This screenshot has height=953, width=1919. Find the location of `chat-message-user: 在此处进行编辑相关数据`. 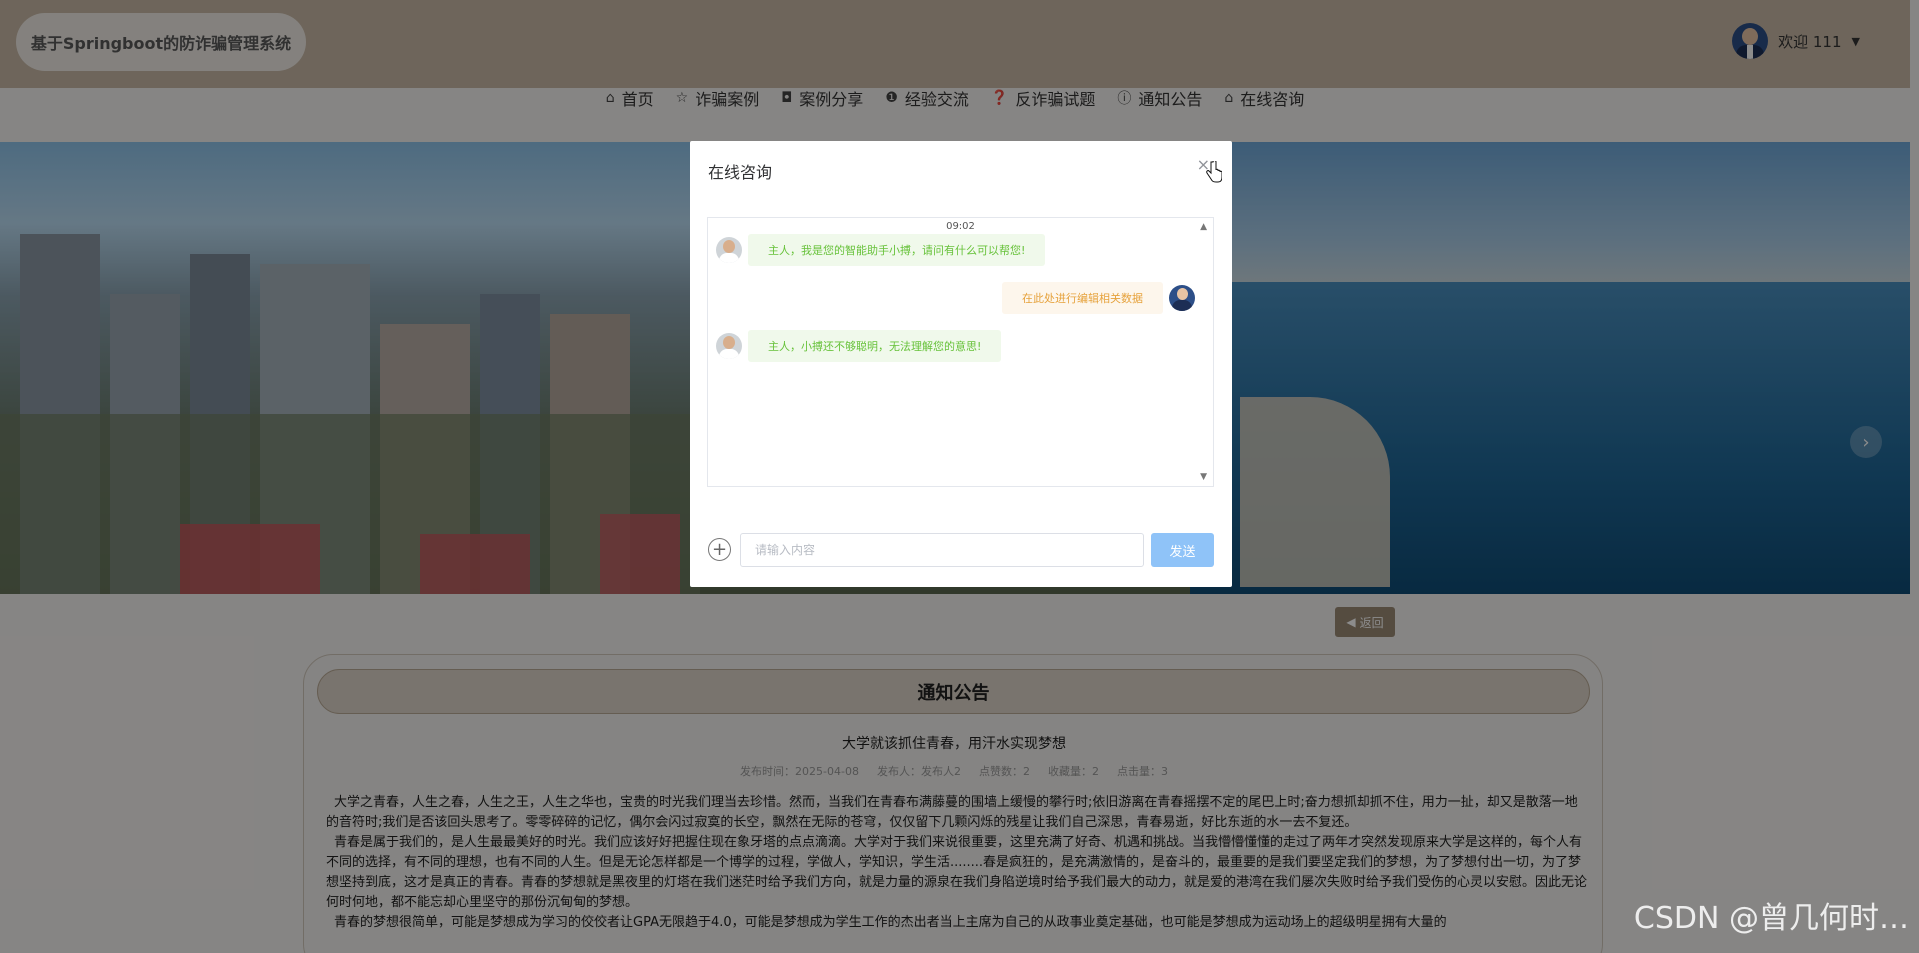

chat-message-user: 在此处进行编辑相关数据 is located at coordinates (1098, 298).